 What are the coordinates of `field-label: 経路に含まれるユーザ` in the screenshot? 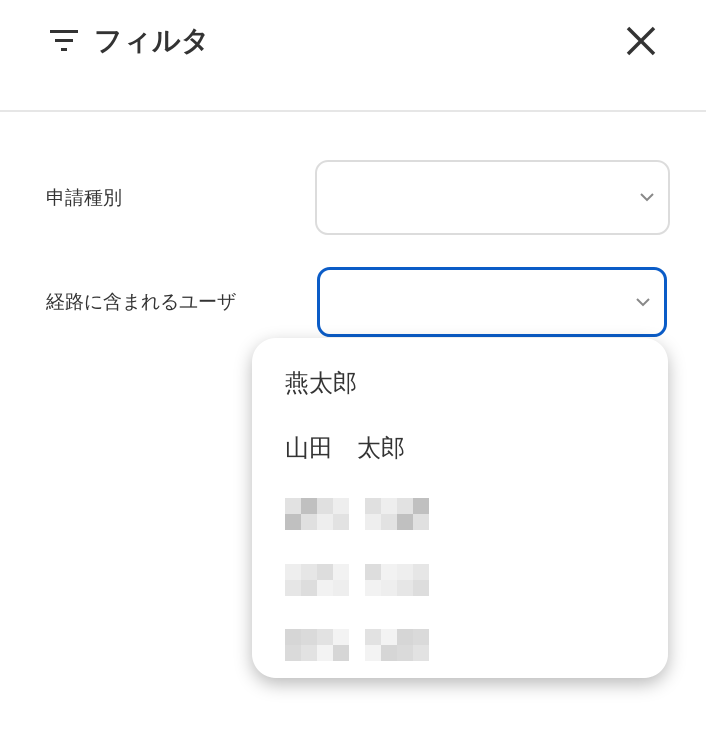 It's located at (141, 302).